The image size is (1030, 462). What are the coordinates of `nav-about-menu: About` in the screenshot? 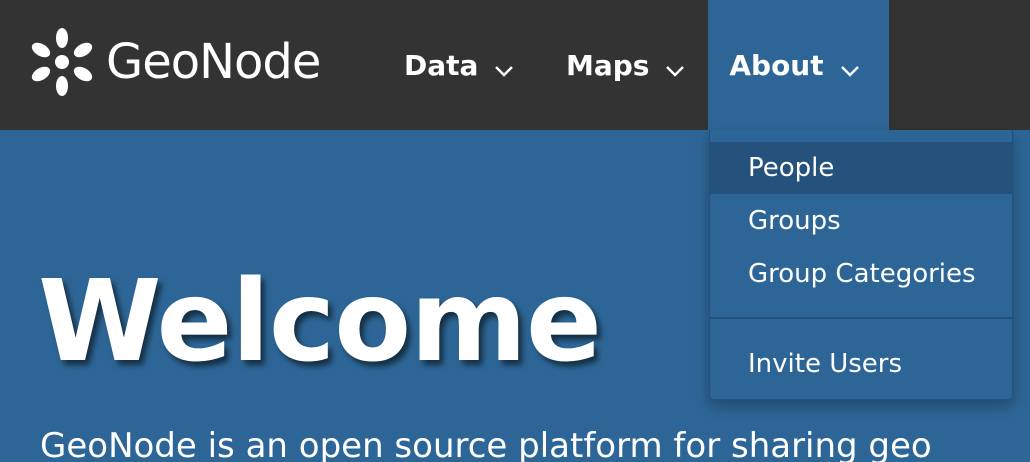 It's located at (798, 65).